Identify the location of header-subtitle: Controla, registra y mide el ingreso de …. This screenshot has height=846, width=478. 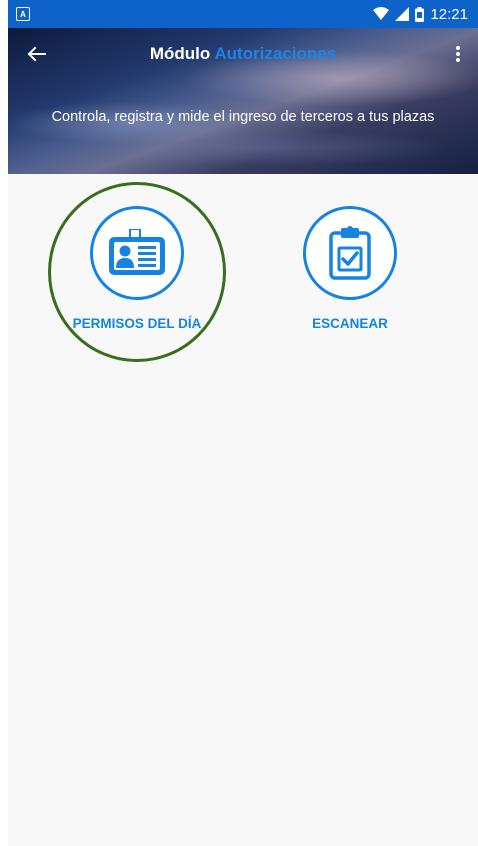
(243, 117).